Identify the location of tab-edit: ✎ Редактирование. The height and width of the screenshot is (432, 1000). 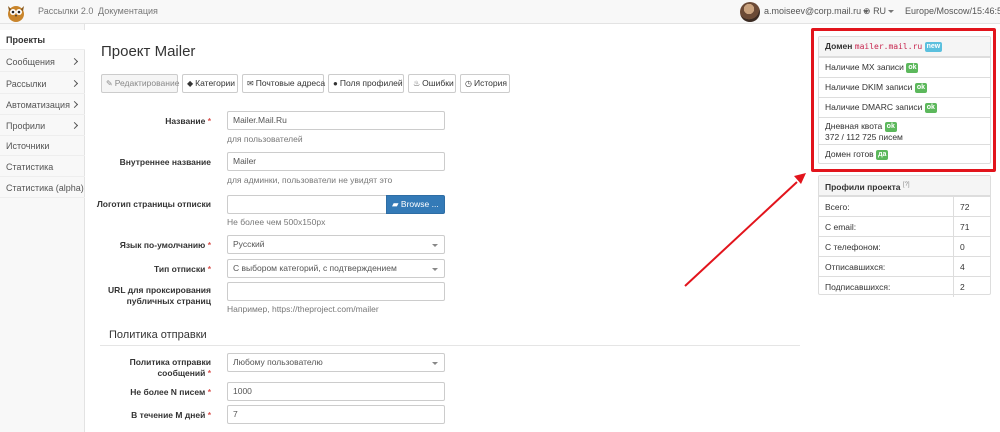
(140, 83).